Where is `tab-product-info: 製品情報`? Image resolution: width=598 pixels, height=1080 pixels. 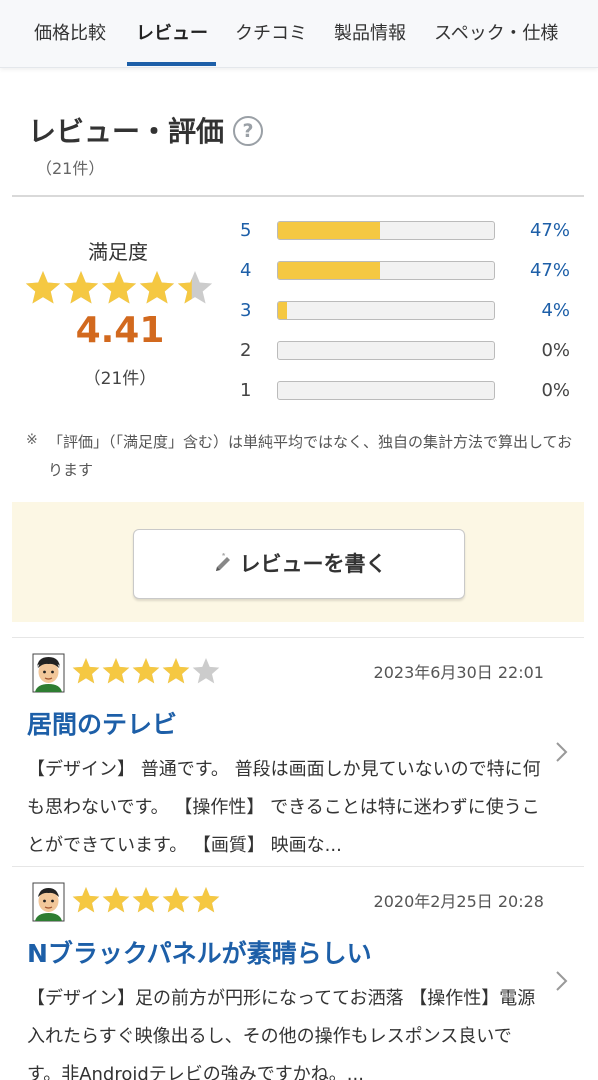 tab-product-info: 製品情報 is located at coordinates (370, 34).